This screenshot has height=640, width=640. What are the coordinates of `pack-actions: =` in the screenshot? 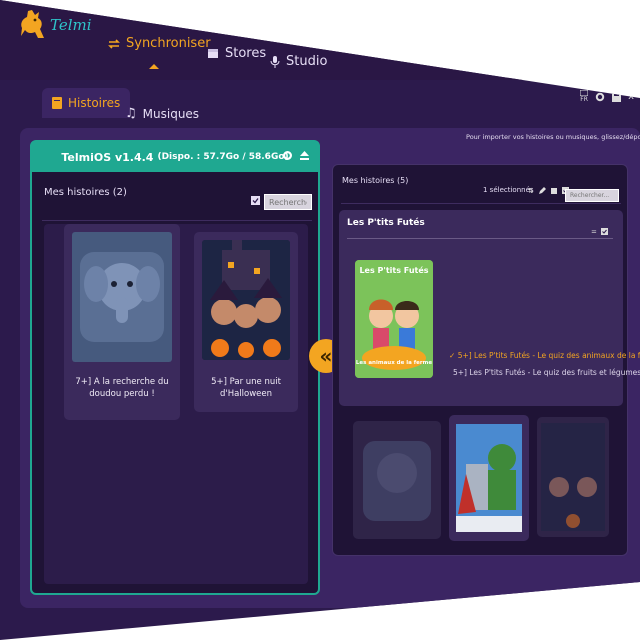 It's located at (599, 232).